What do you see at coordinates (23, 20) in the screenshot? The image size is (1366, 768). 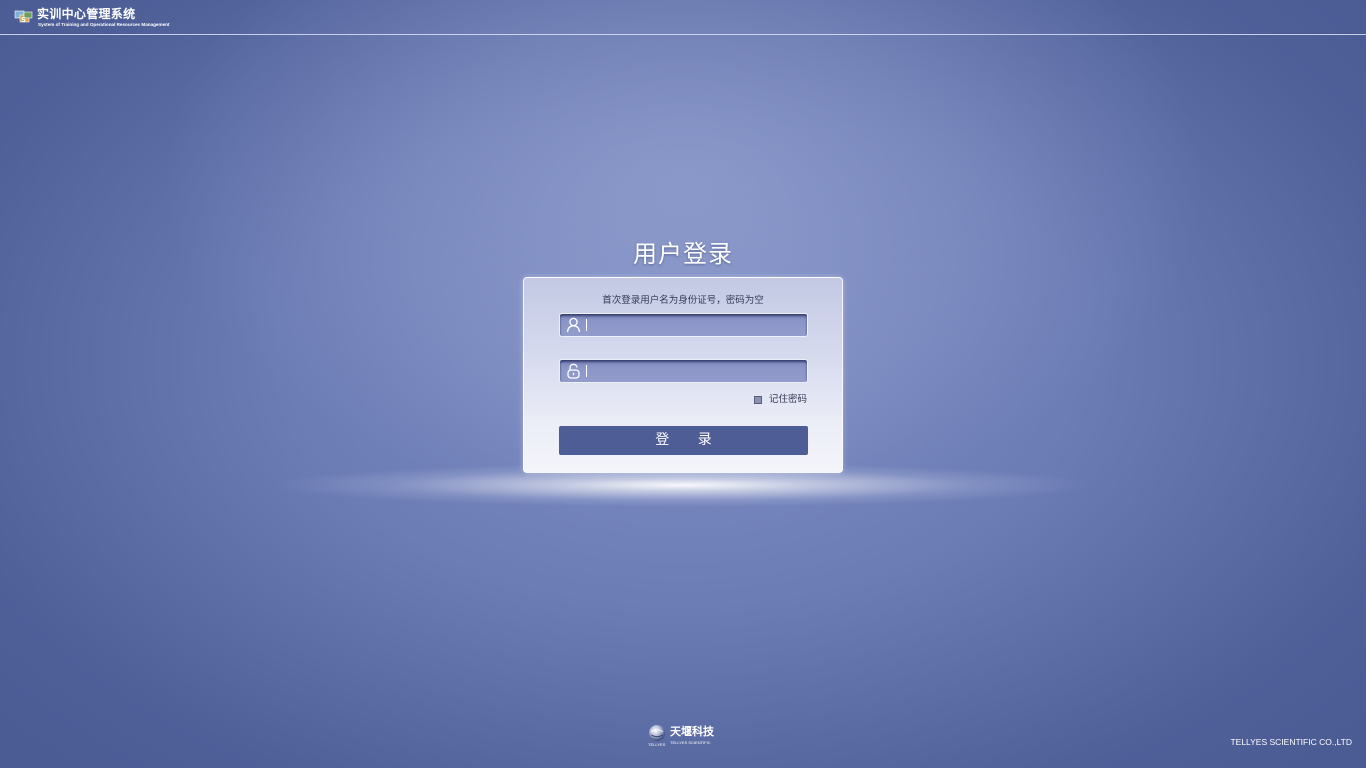 I see `svg-text: S` at bounding box center [23, 20].